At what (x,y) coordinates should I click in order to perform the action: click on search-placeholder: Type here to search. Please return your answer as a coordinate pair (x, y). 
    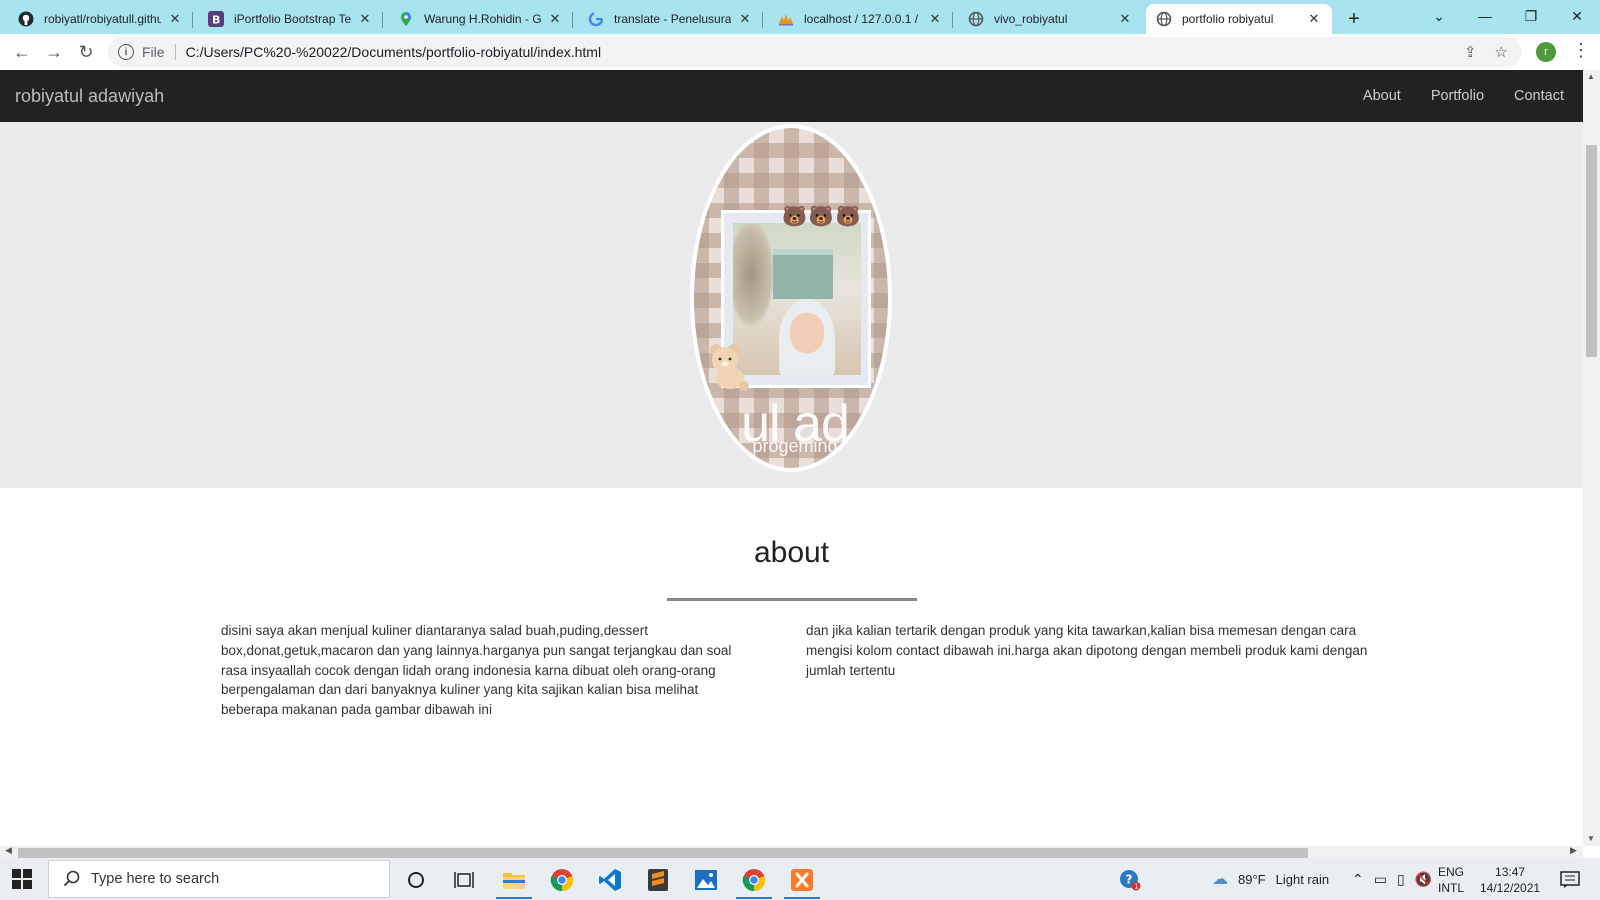
    Looking at the image, I should click on (155, 879).